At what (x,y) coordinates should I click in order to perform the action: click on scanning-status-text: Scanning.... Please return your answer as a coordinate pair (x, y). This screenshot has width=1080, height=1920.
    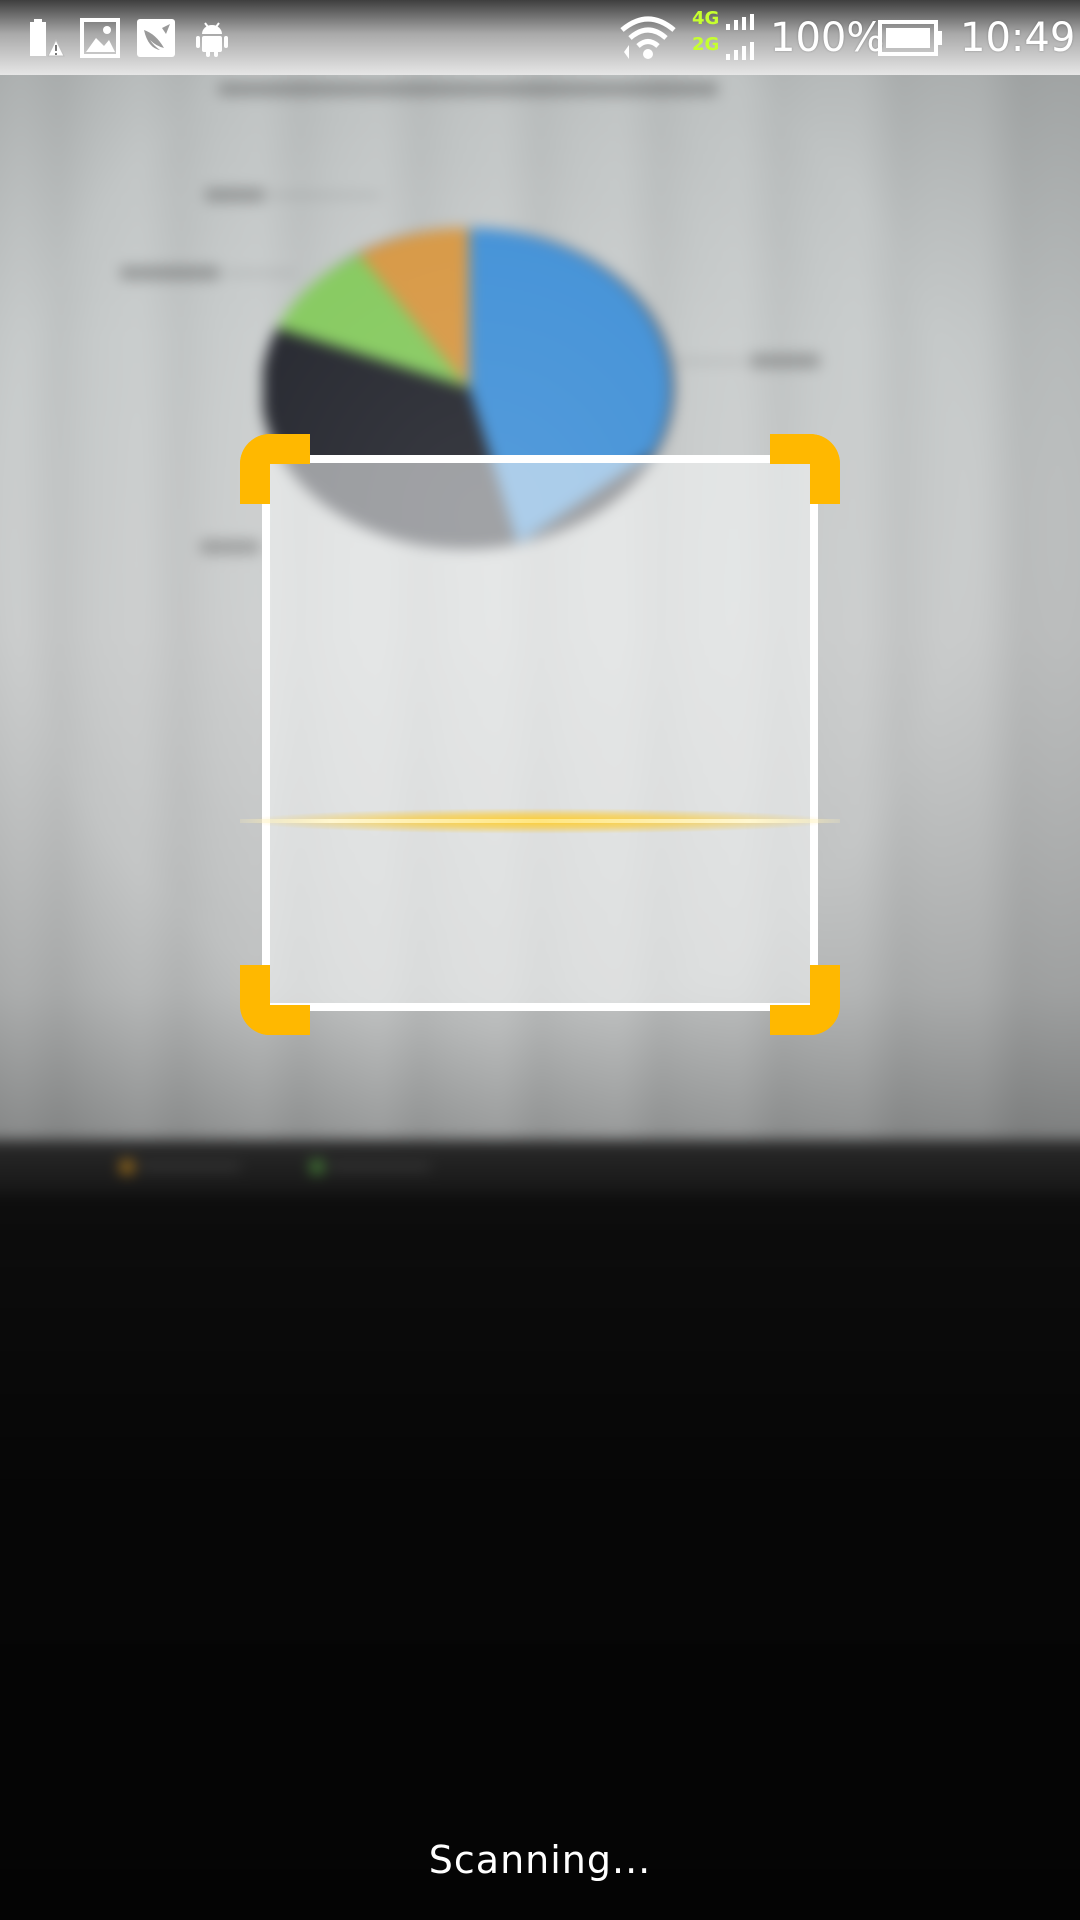
    Looking at the image, I should click on (540, 1860).